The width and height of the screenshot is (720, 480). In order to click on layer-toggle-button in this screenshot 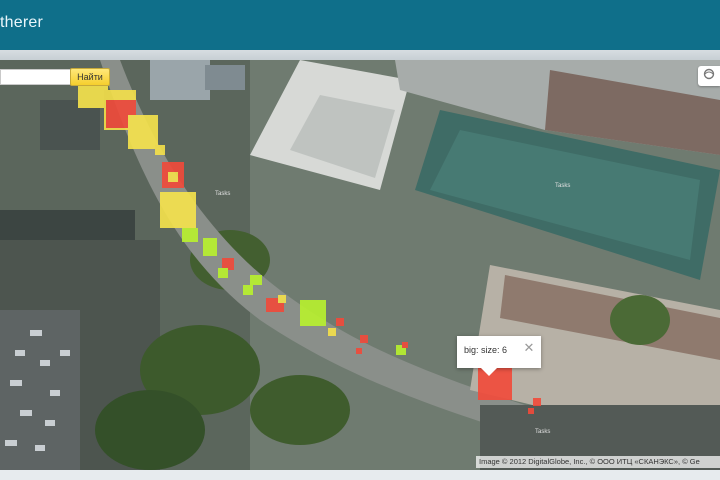, I will do `click(709, 76)`.